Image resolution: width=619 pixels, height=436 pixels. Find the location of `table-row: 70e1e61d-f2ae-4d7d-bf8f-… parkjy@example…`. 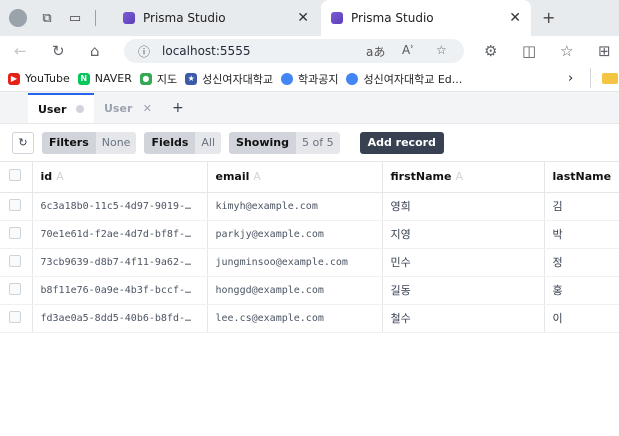

table-row: 70e1e61d-f2ae-4d7d-bf8f-… parkjy@example… is located at coordinates (309, 234).